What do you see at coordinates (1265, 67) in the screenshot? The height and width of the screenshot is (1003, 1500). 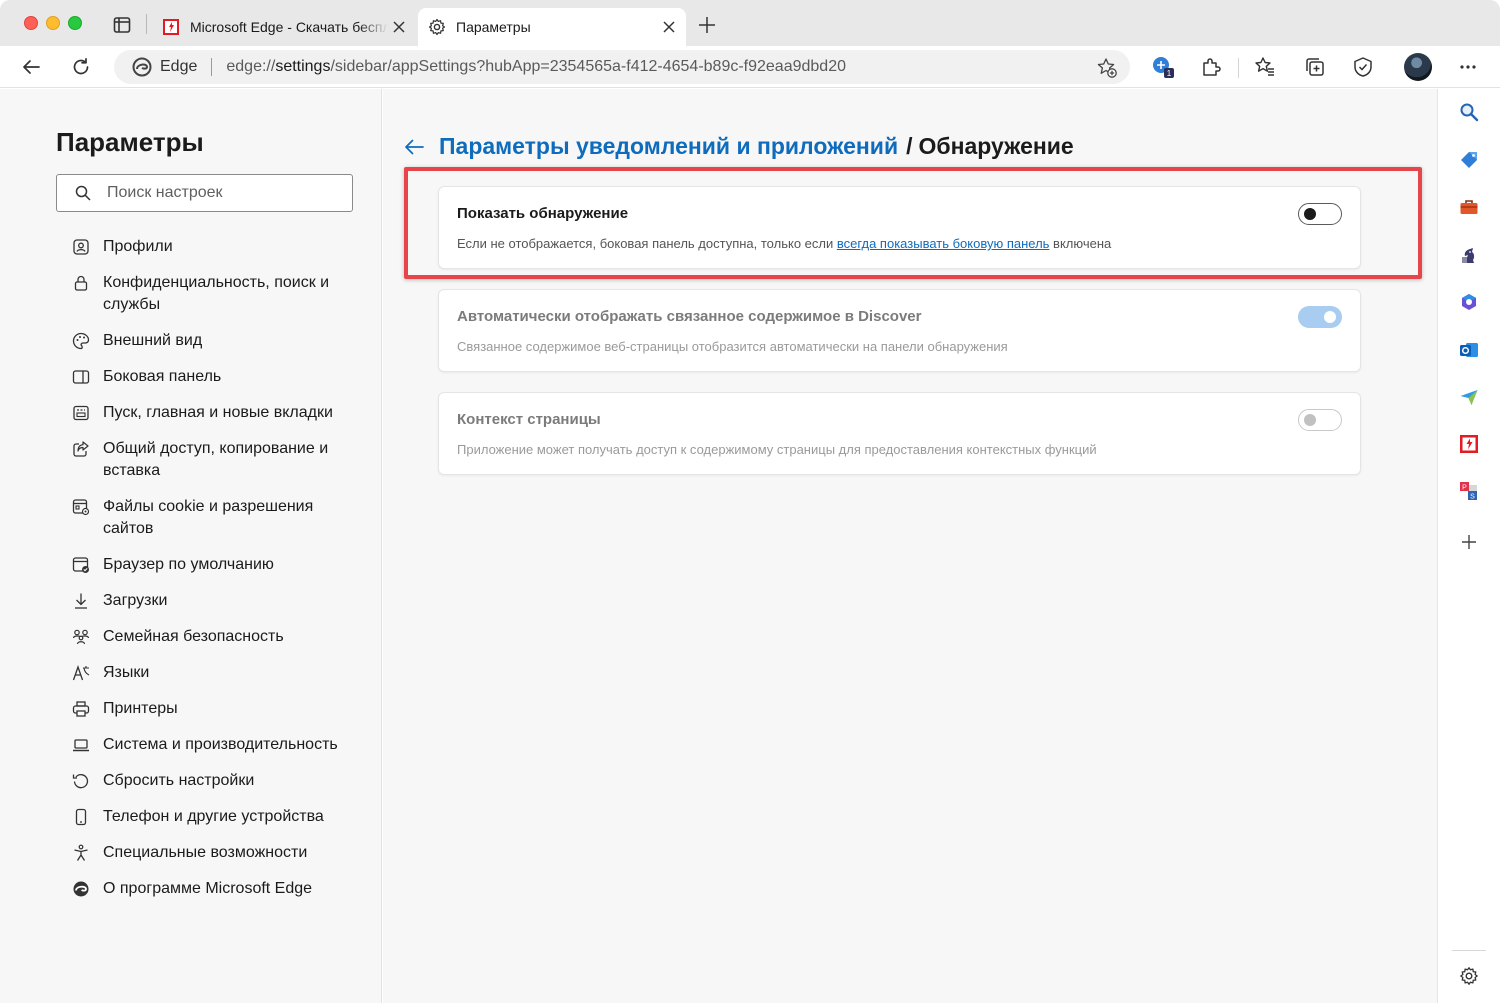 I see `favorites-icon` at bounding box center [1265, 67].